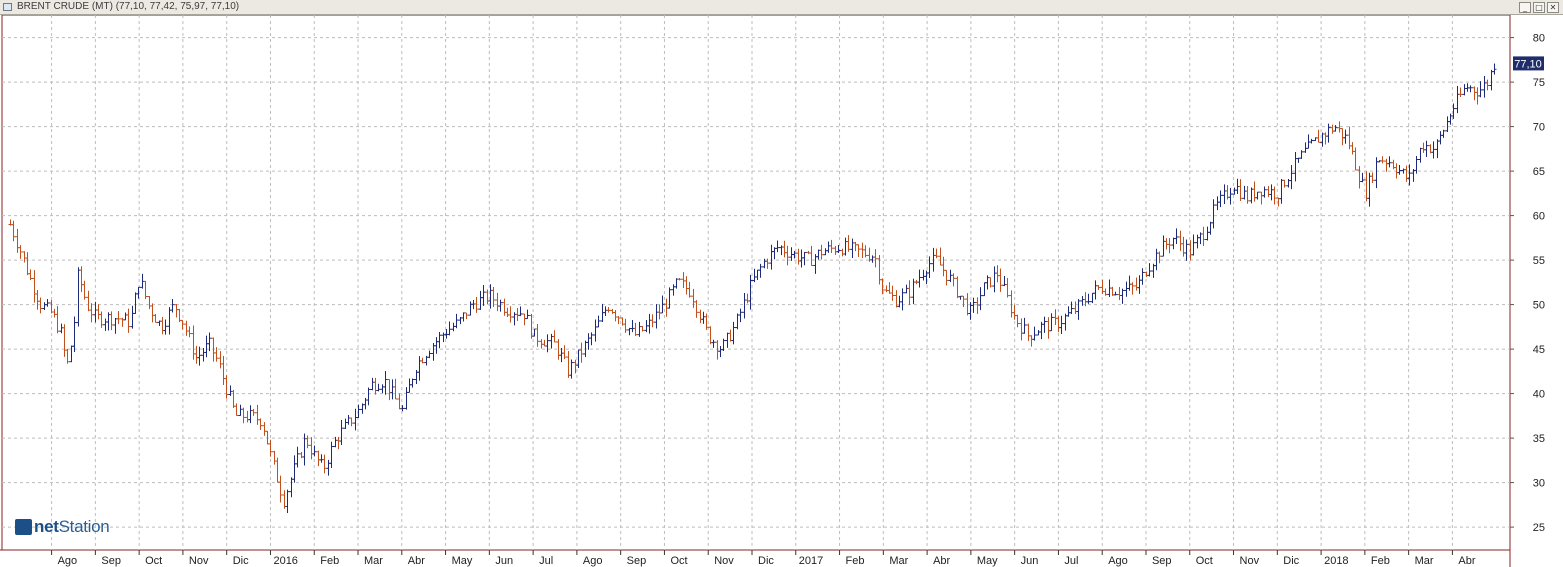  Describe the element at coordinates (1539, 172) in the screenshot. I see `y-tick-label: 65` at that location.